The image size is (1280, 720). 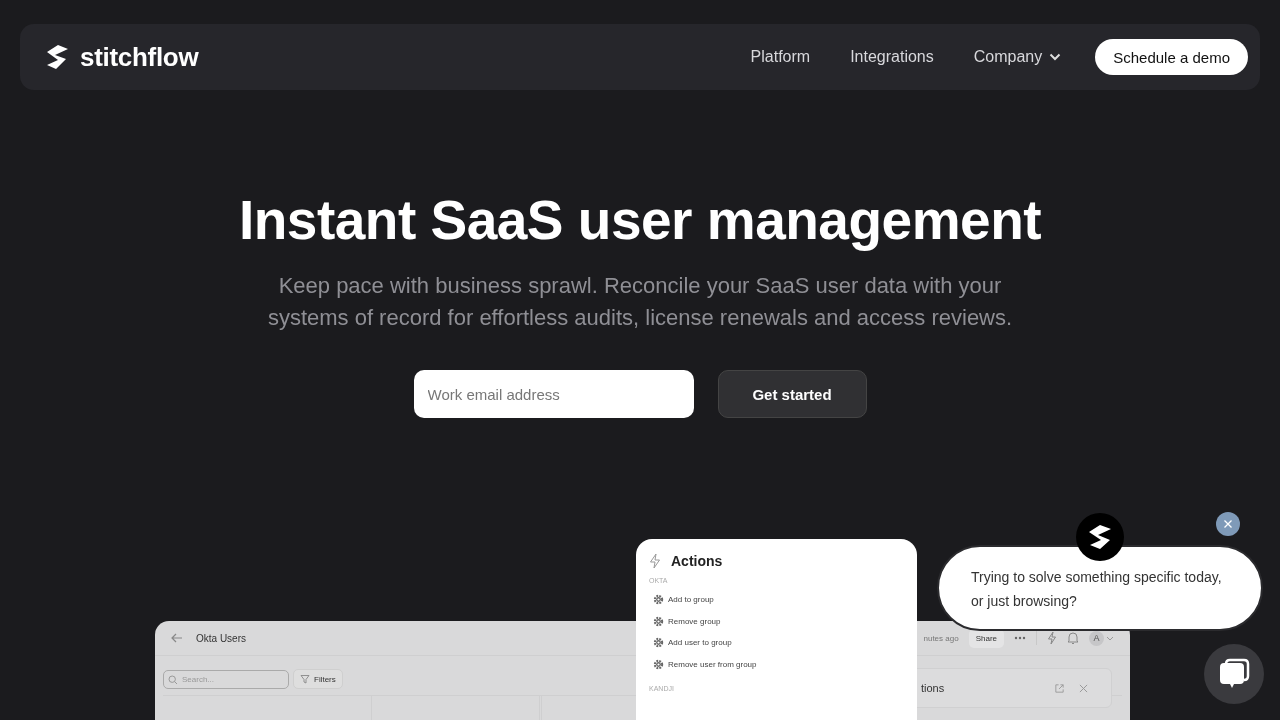 What do you see at coordinates (792, 394) in the screenshot?
I see `get-started-button: Get started` at bounding box center [792, 394].